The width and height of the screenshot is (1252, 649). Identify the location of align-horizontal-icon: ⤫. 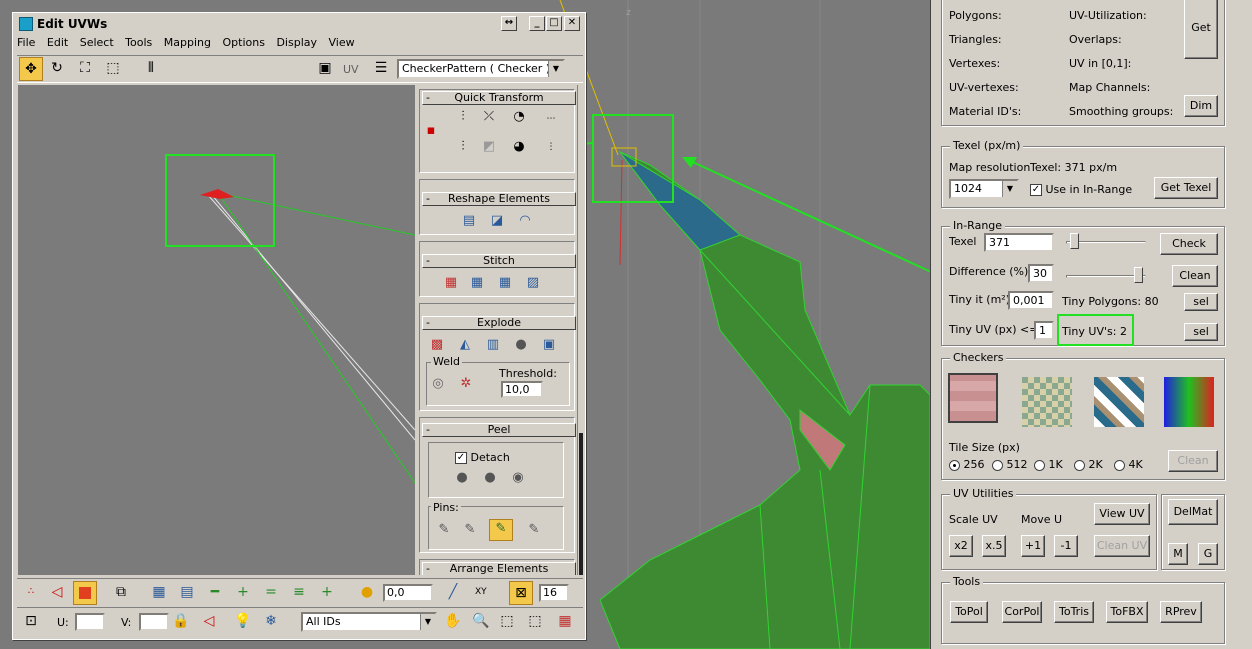
(489, 117).